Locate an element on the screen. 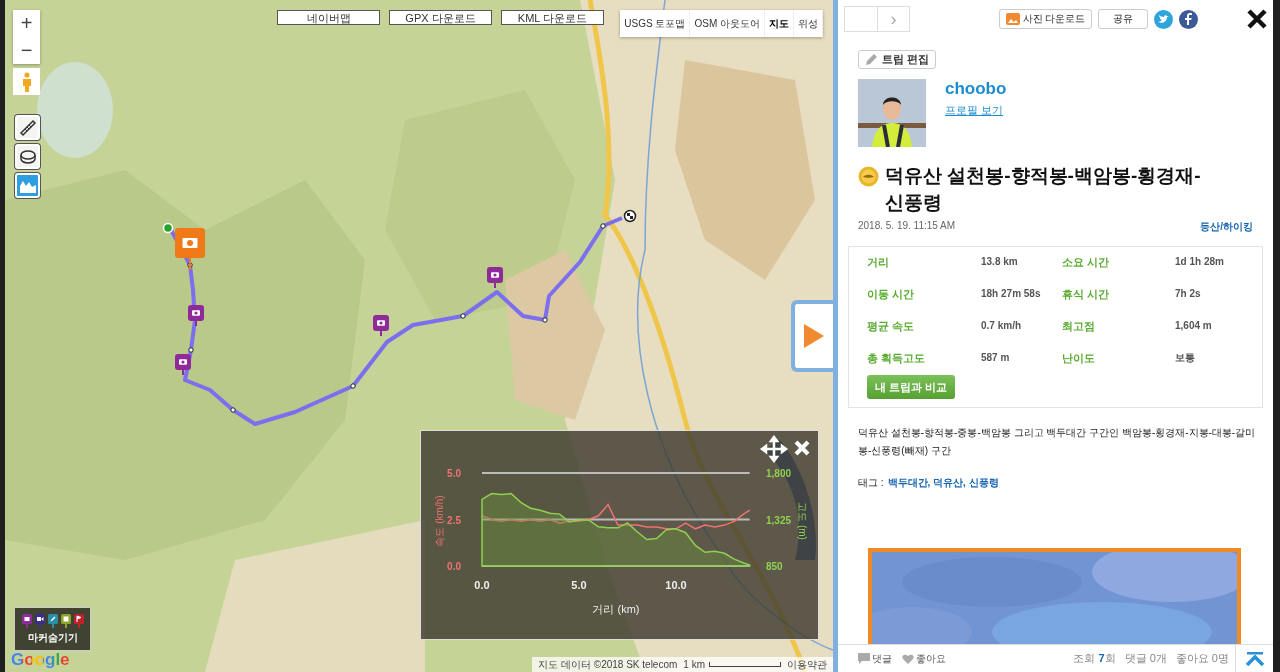  twitter-button is located at coordinates (1164, 19).